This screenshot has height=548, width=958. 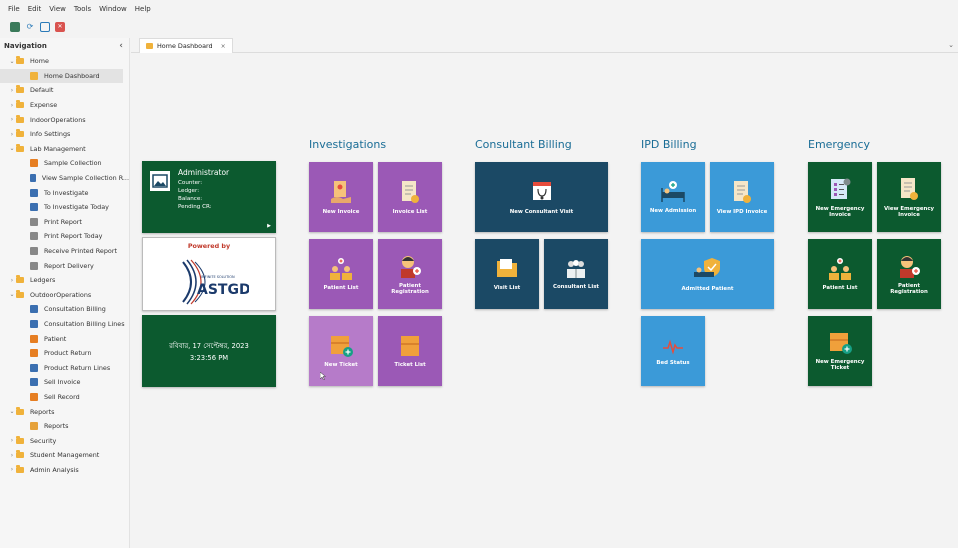 I want to click on new-invoice-tile: New Invoice, so click(x=341, y=197).